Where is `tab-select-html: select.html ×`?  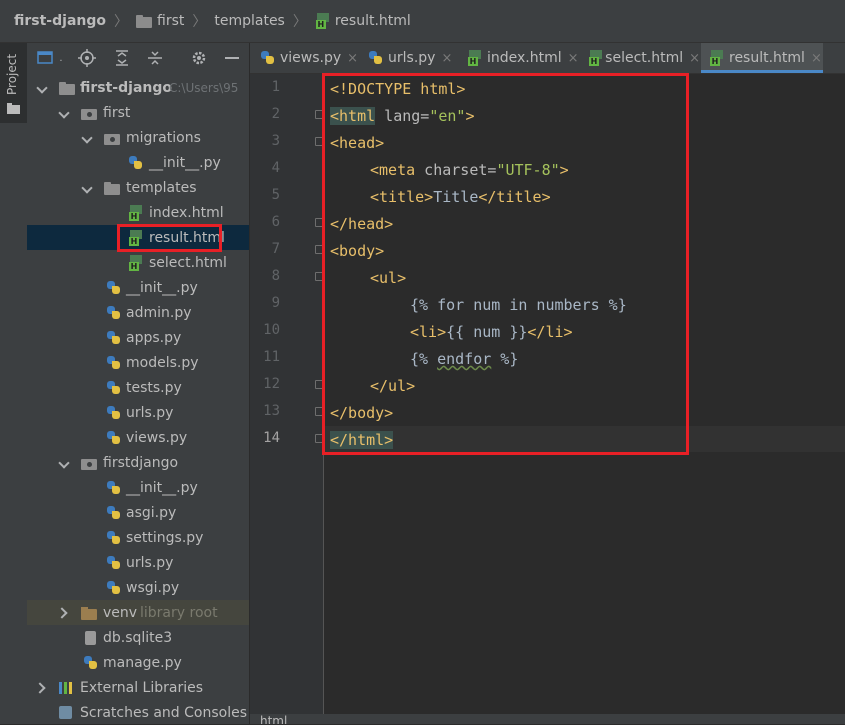
tab-select-html: select.html × is located at coordinates (644, 58).